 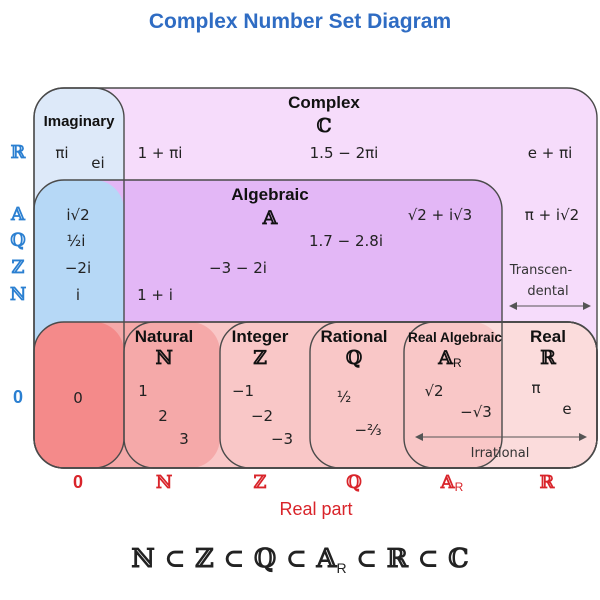 I want to click on real-tick-real-algebraic: 𝔸R, so click(x=452, y=483).